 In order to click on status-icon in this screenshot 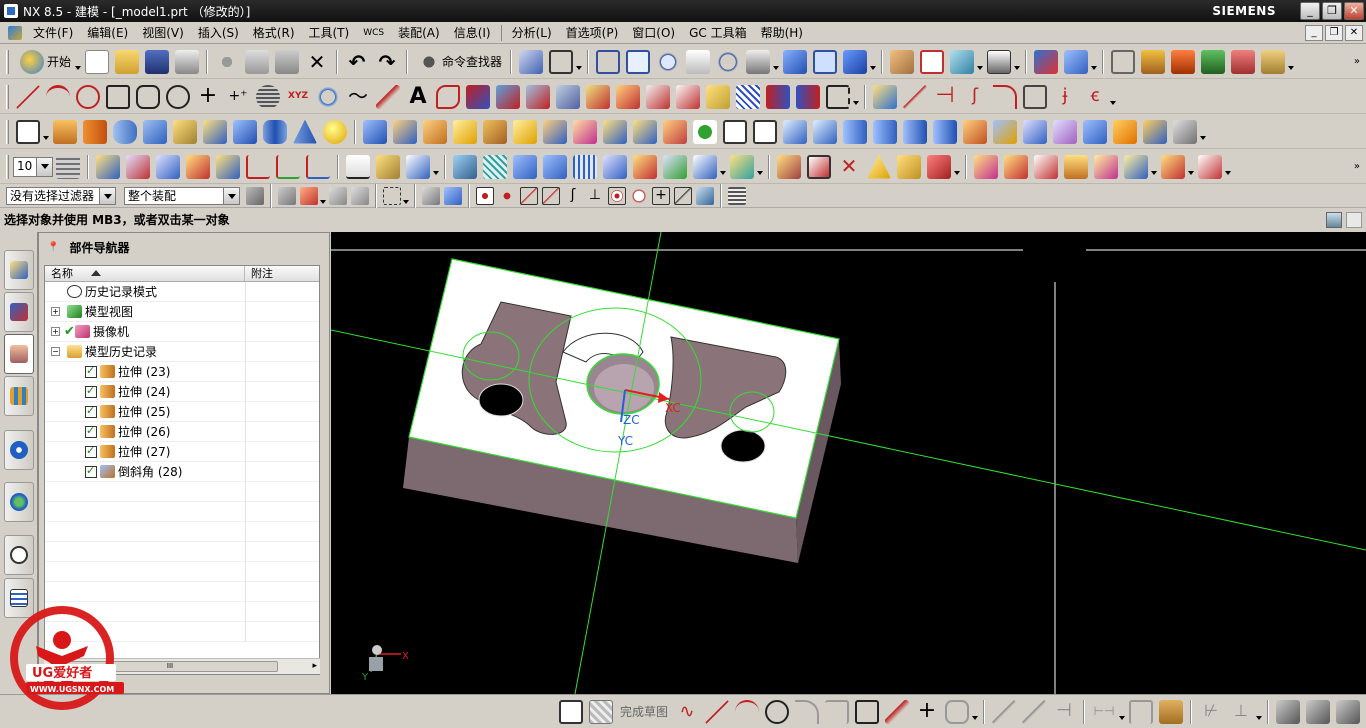, I will do `click(1334, 220)`.